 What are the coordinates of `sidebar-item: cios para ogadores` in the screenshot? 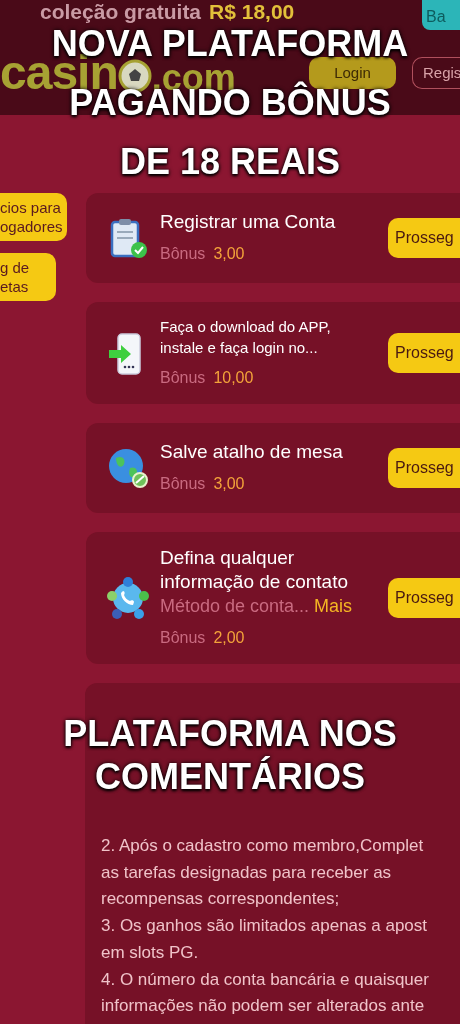 It's located at (33, 217).